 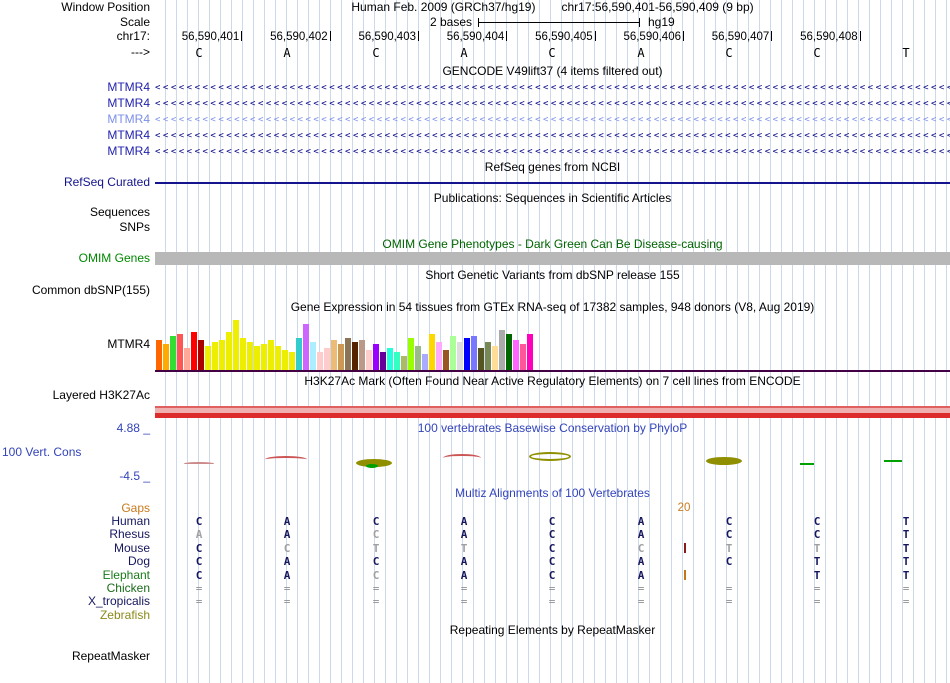 I want to click on refseq-track, so click(x=552, y=183).